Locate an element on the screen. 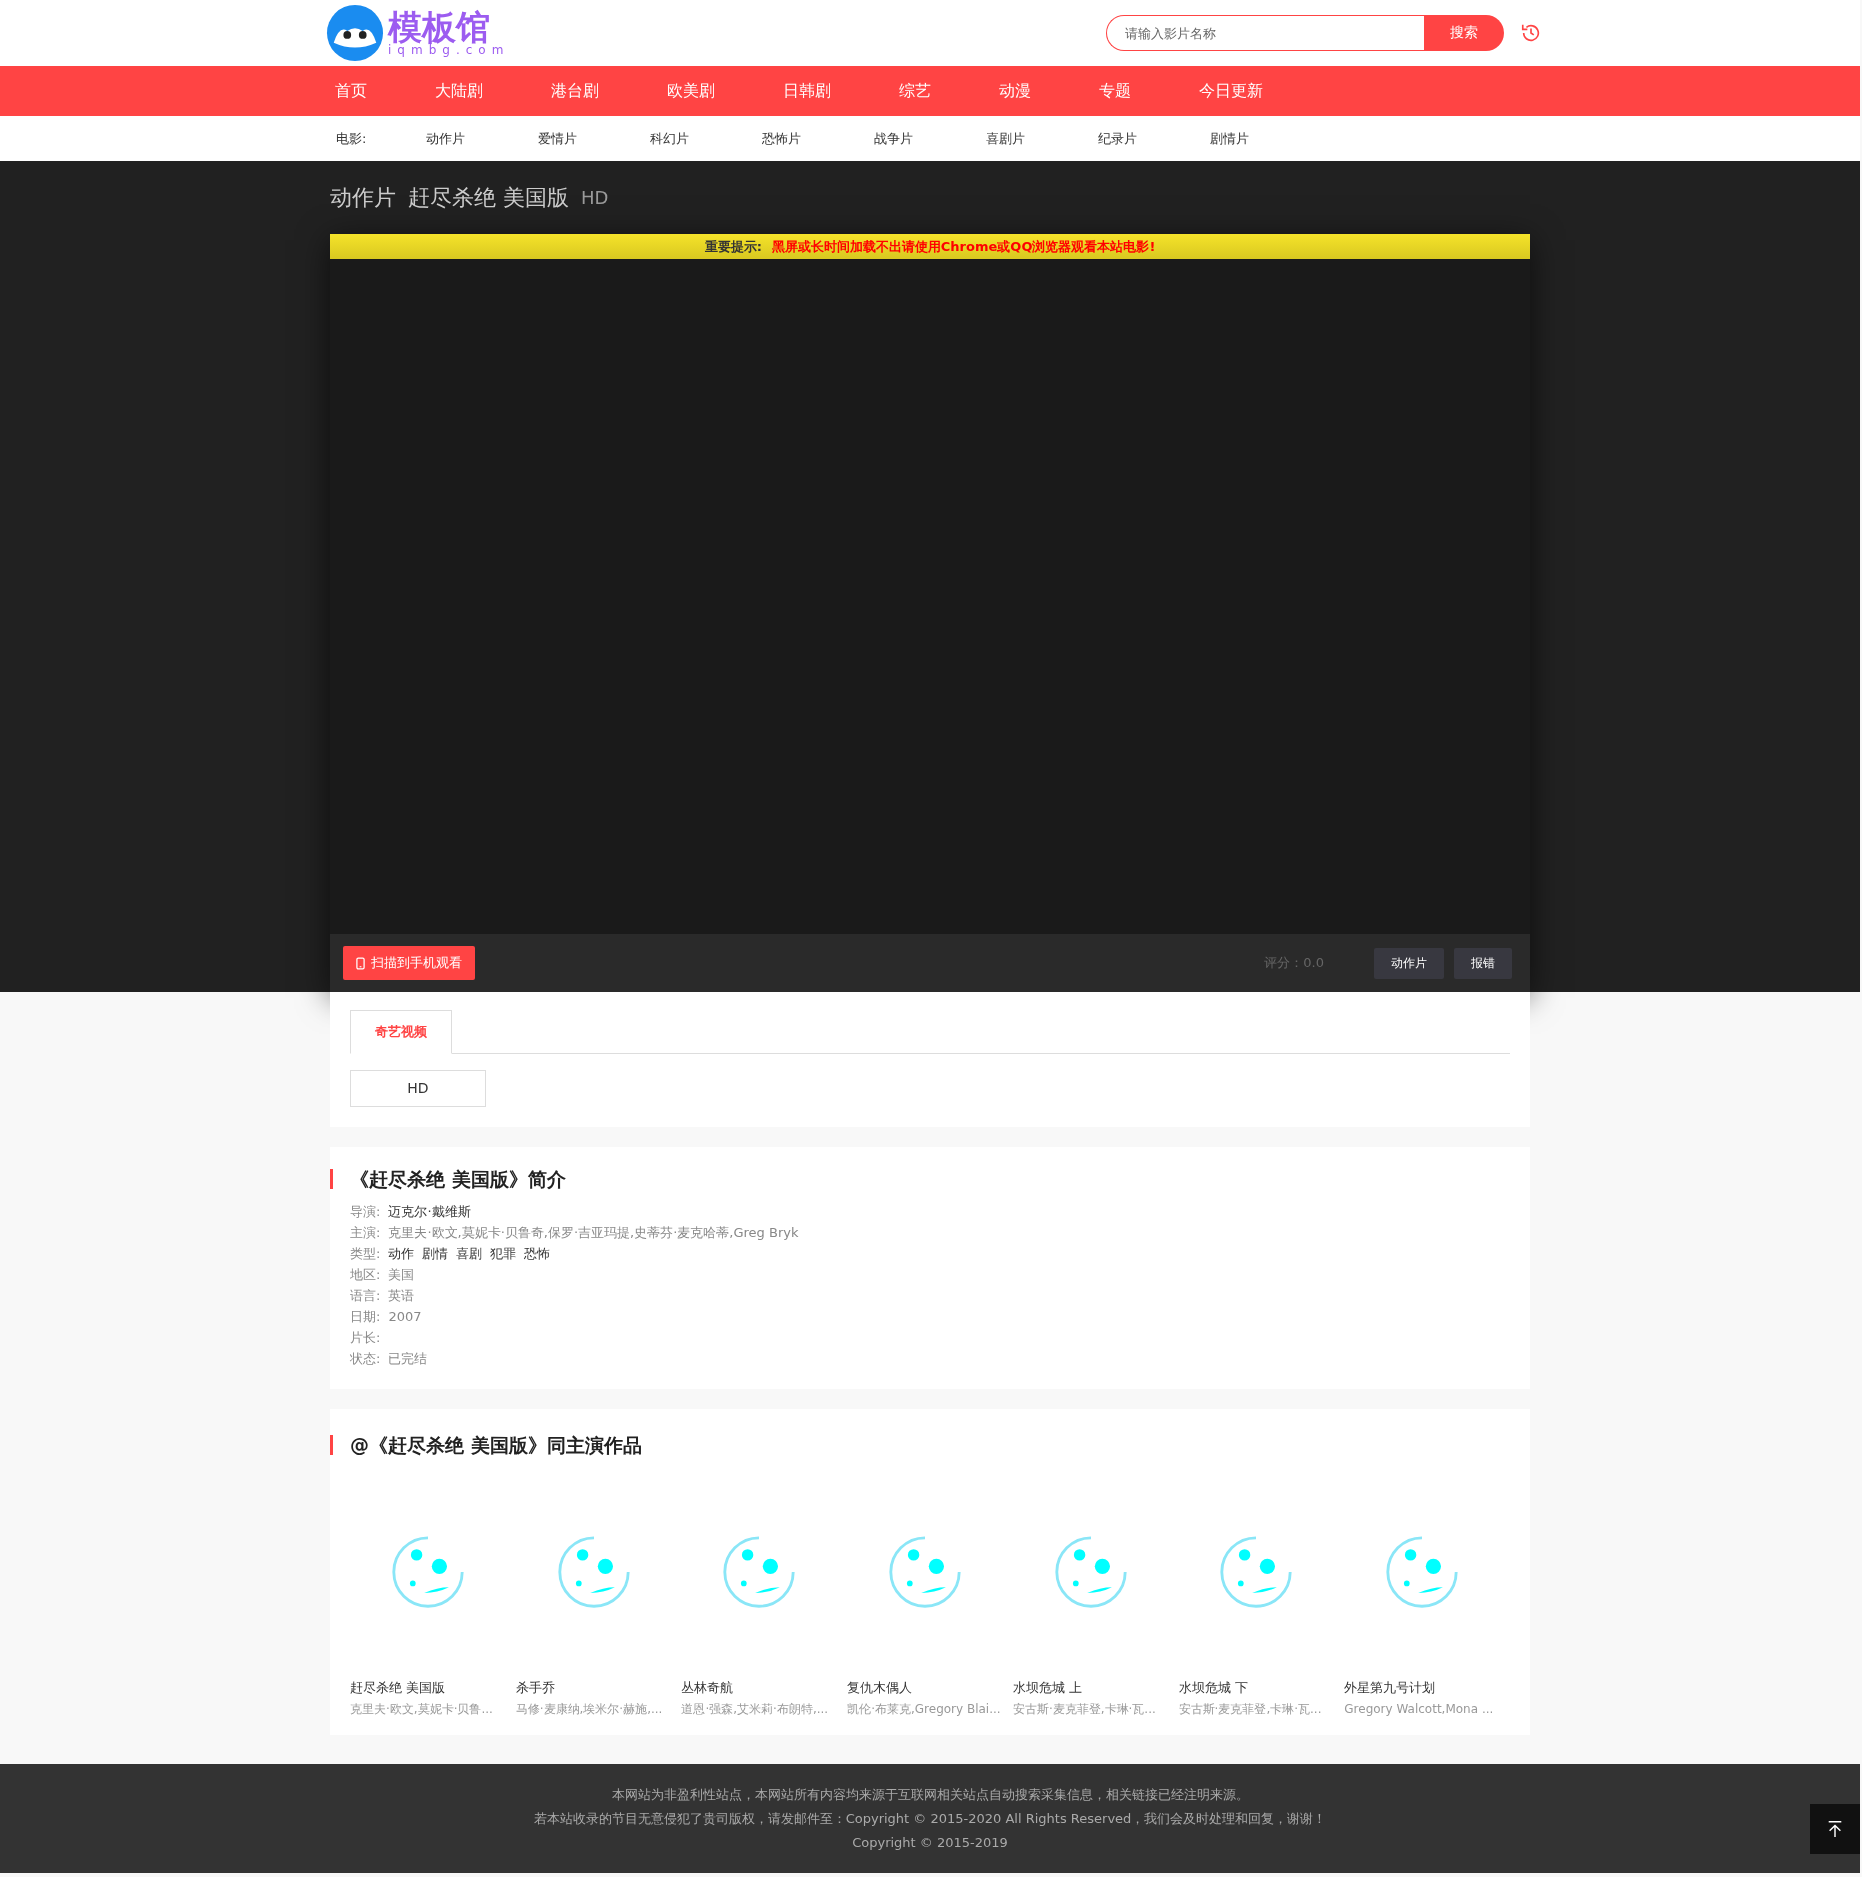 The height and width of the screenshot is (1877, 1862). notice-label: 重要提示: is located at coordinates (733, 246).